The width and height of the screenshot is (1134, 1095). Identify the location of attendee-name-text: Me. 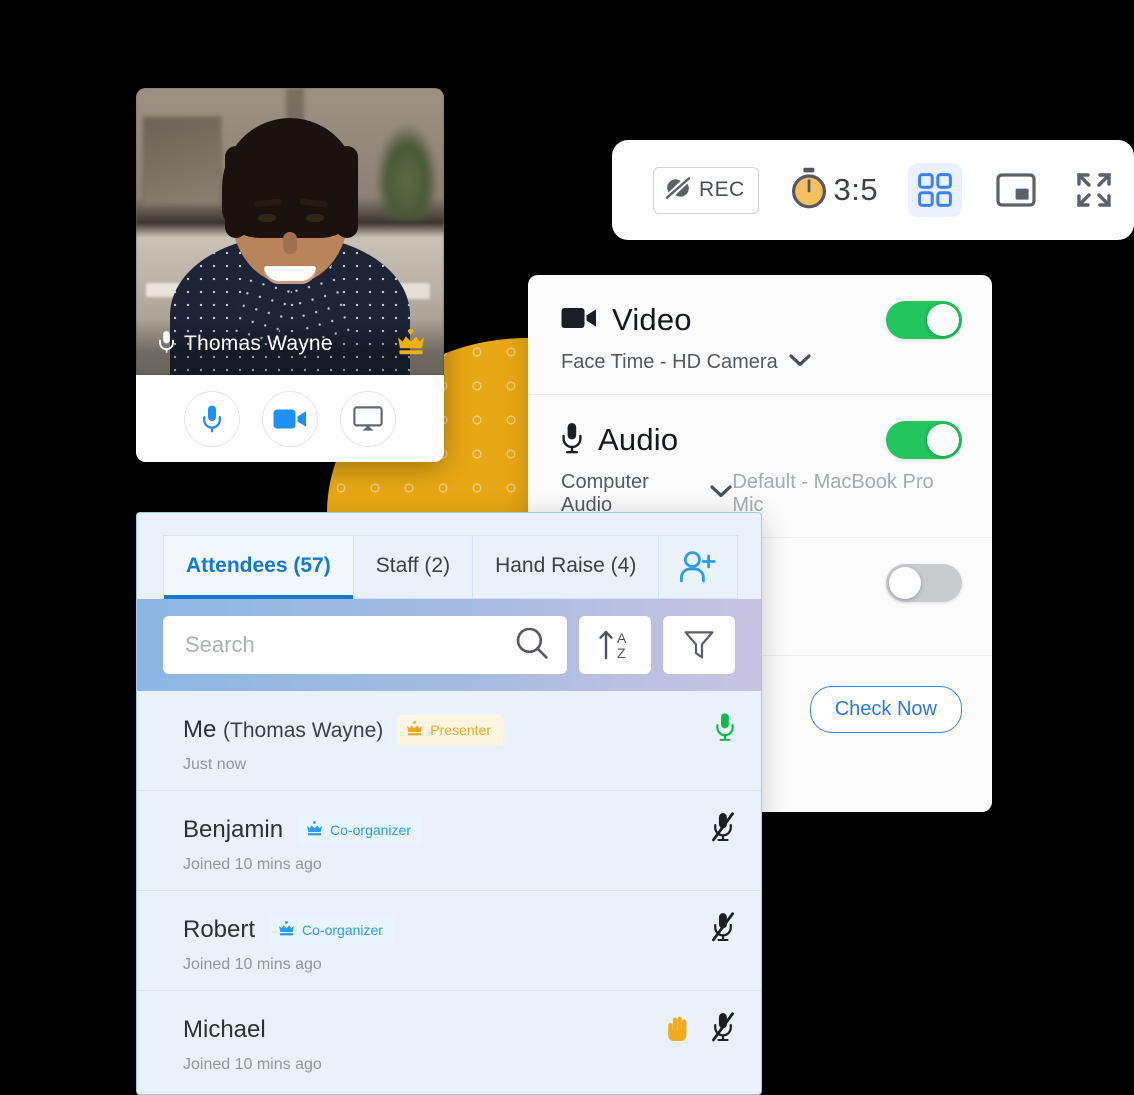
(200, 729).